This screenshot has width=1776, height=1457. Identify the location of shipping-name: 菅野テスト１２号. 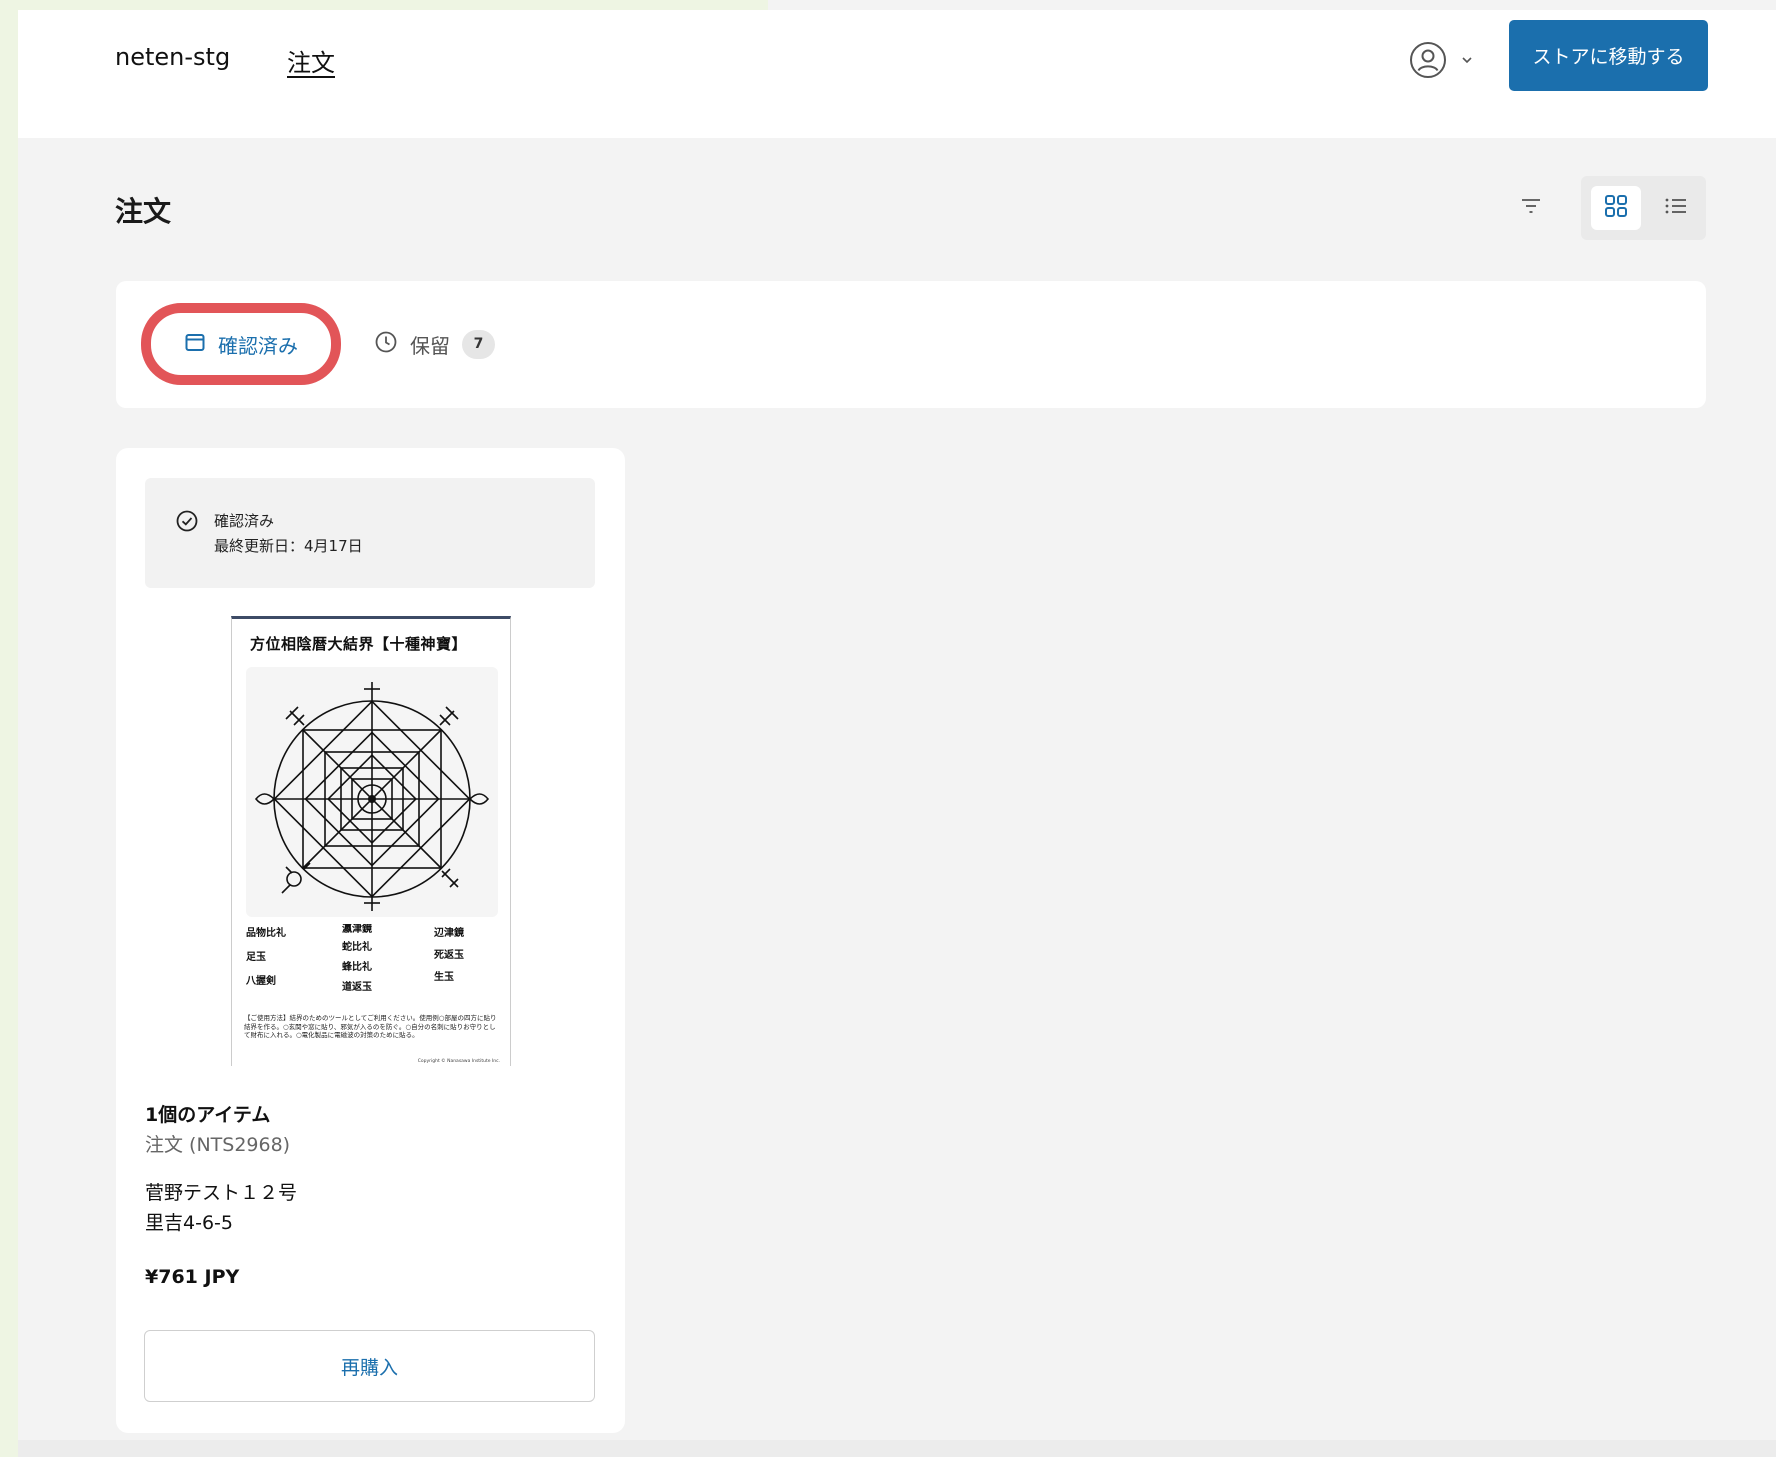
(221, 1193).